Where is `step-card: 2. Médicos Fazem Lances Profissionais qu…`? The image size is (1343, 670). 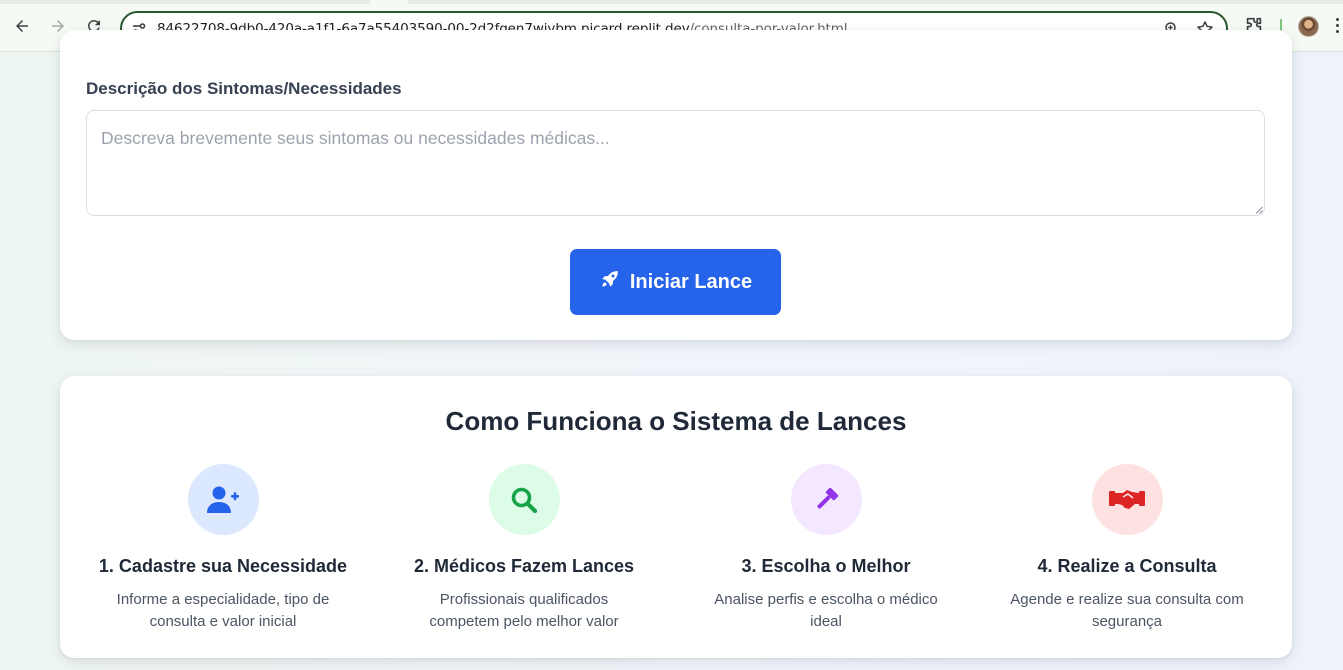
step-card: 2. Médicos Fazem Lances Profissionais qu… is located at coordinates (524, 548).